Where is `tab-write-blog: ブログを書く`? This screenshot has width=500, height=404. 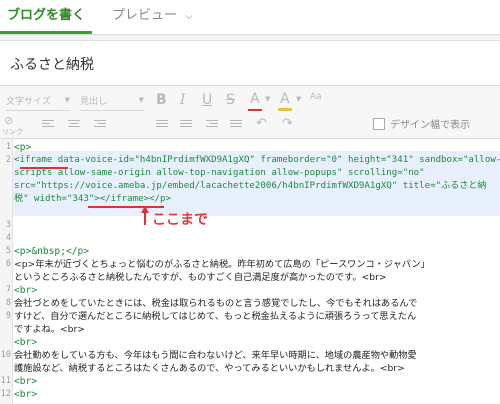
tab-write-blog: ブログを書く is located at coordinates (46, 17).